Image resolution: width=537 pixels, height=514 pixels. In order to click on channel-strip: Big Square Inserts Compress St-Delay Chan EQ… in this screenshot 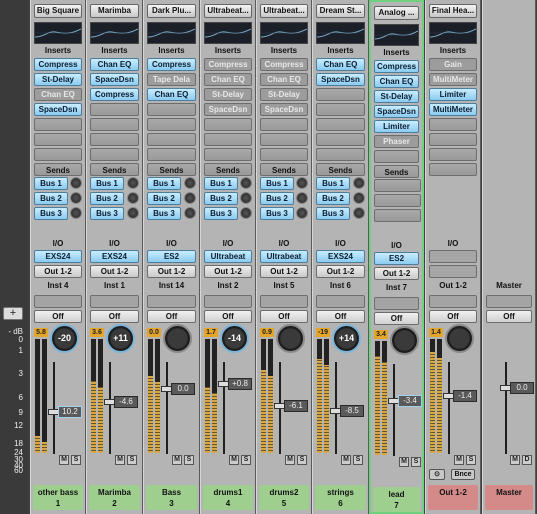, I will do `click(58, 257)`.